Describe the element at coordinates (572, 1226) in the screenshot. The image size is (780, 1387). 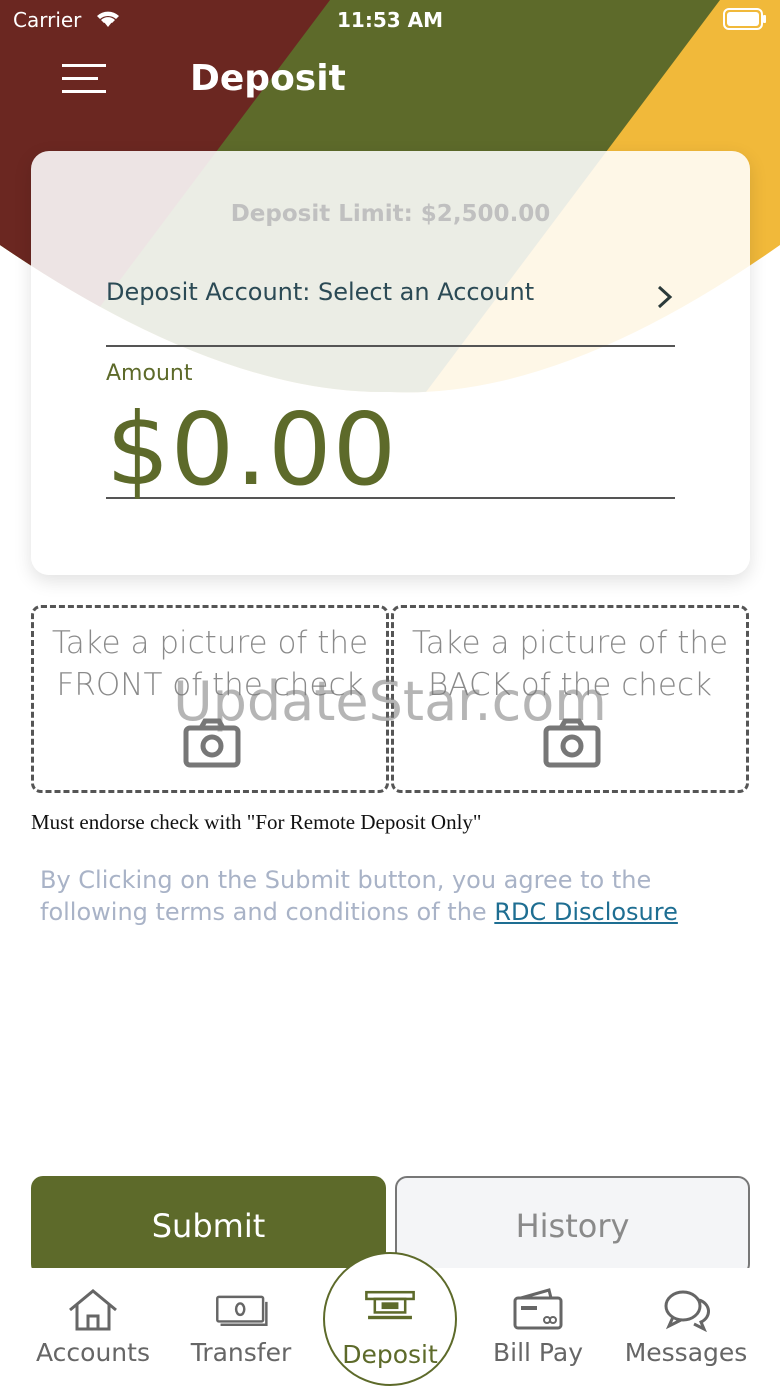
I see `history-button: History` at that location.